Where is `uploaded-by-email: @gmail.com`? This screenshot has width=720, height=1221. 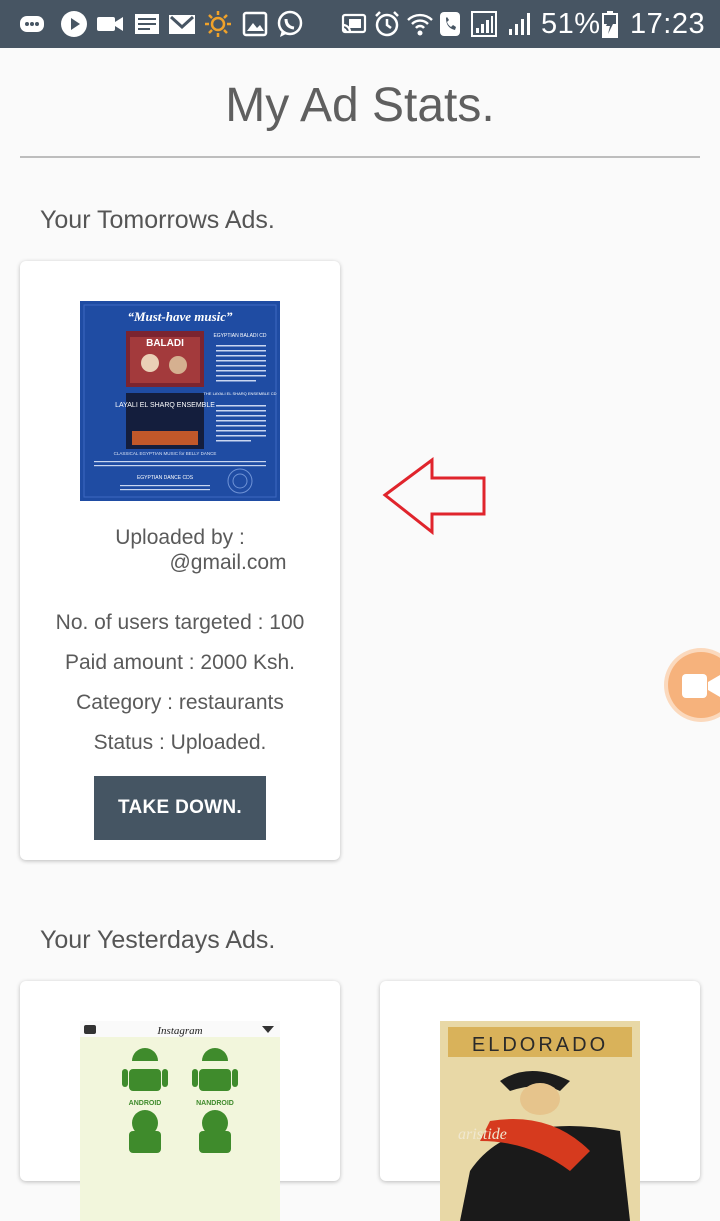
uploaded-by-email: @gmail.com is located at coordinates (228, 562).